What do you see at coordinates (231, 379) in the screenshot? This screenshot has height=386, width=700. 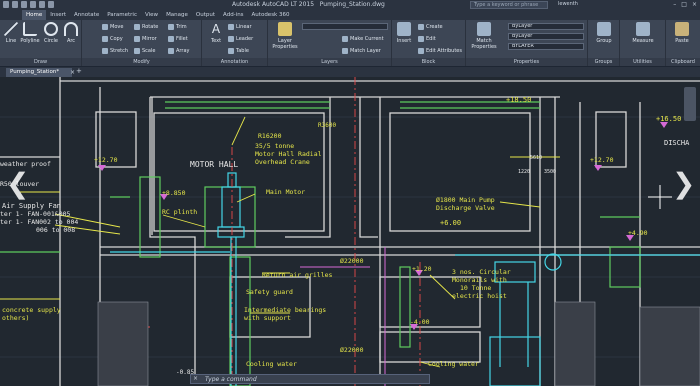 I see `command-input: Type a command` at bounding box center [231, 379].